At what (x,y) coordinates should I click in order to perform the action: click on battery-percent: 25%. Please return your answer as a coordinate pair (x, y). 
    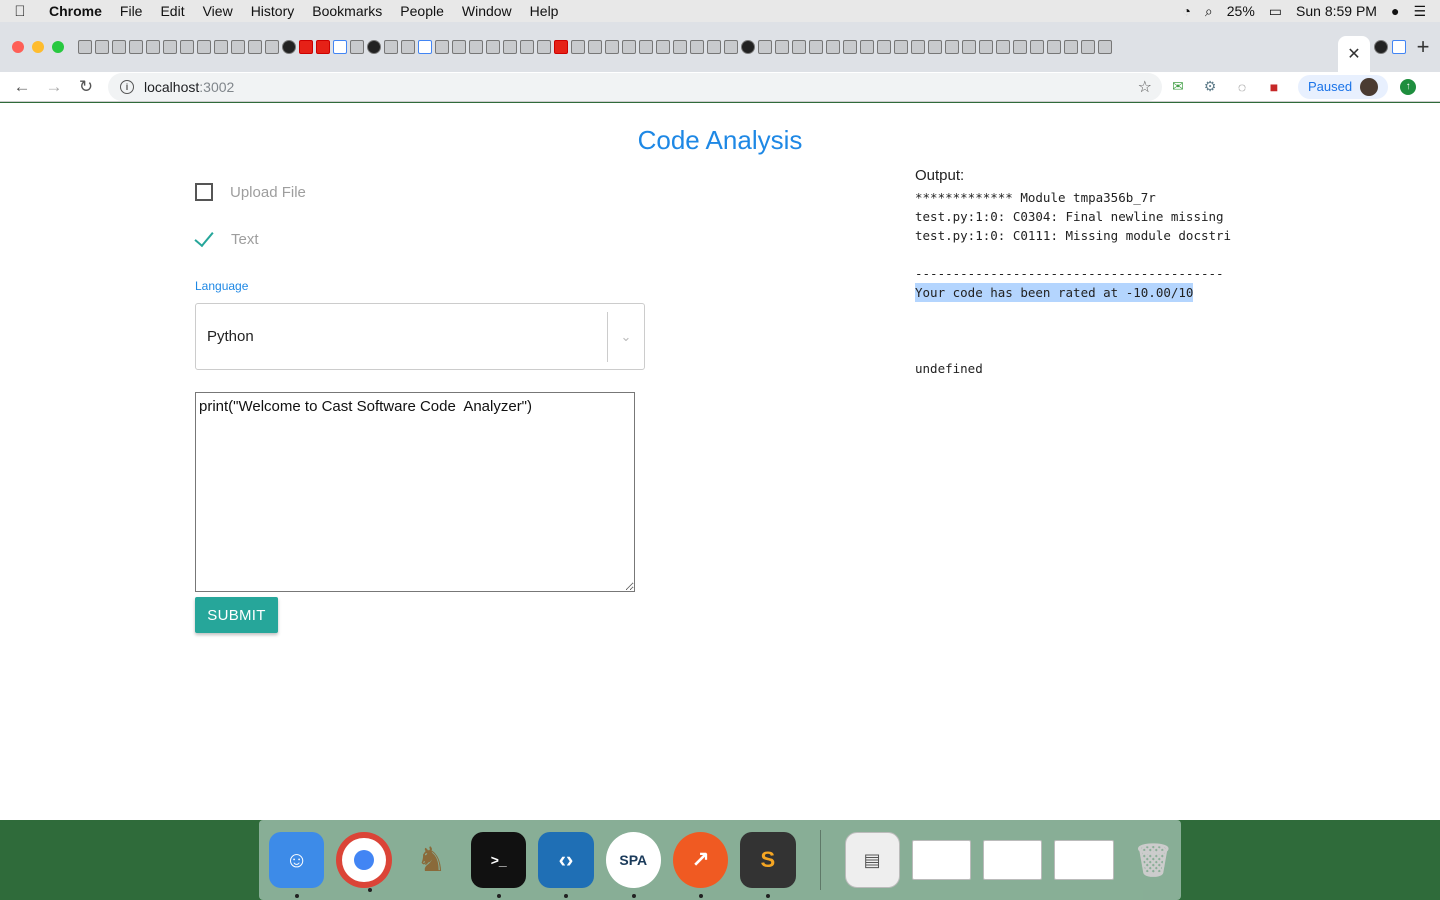
    Looking at the image, I should click on (1241, 11).